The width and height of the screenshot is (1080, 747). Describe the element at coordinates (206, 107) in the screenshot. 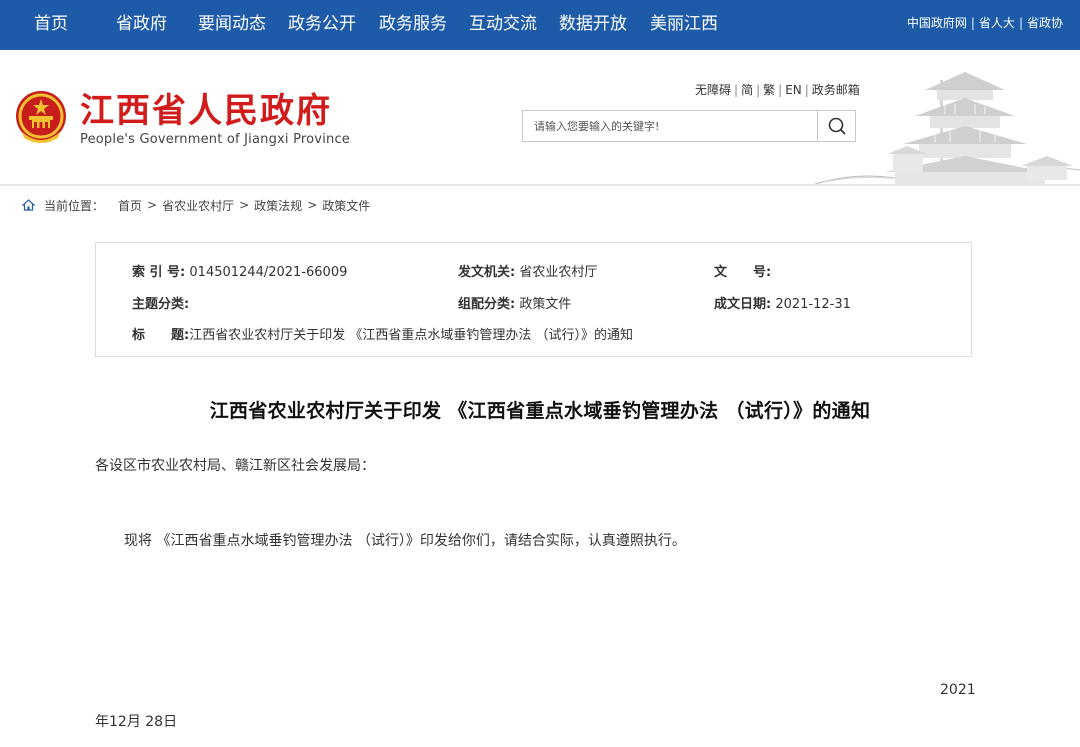

I see `site-title: 江西省人民政府` at that location.